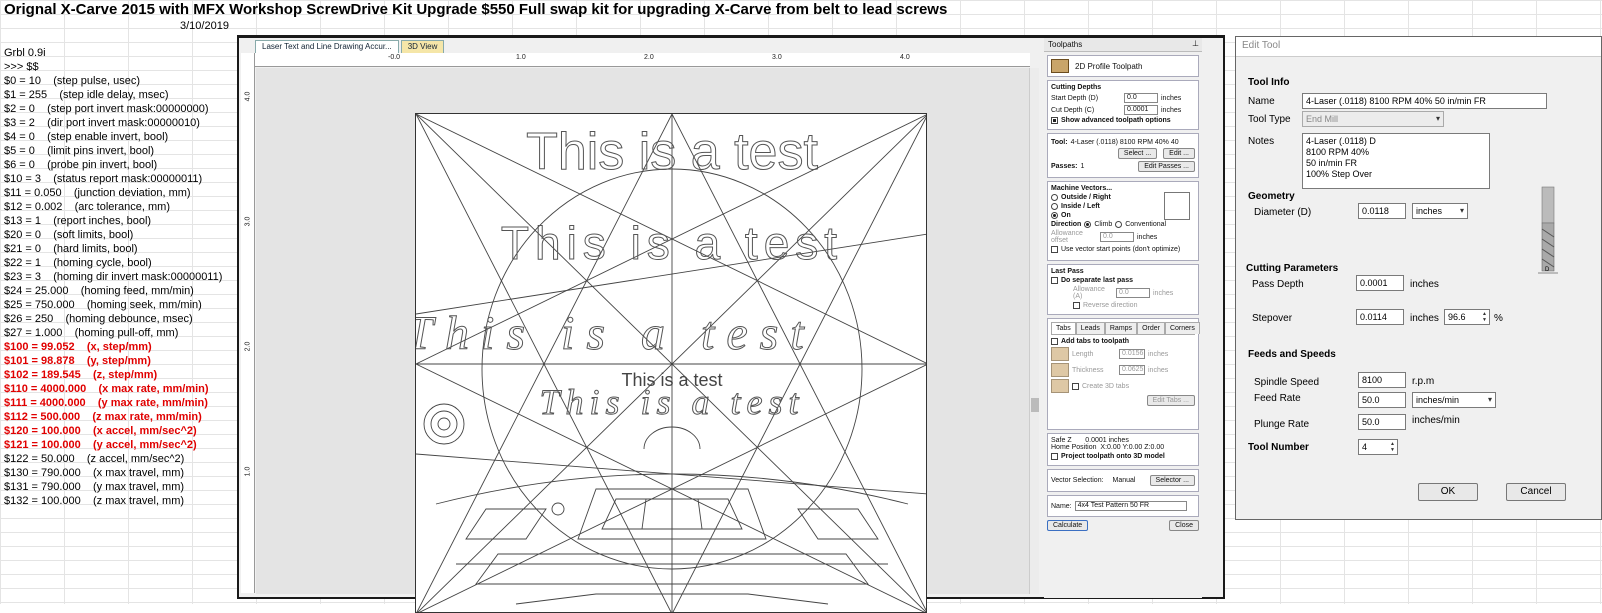  I want to click on grbl-setting-line: $0 = 10 (step pulse, usec), so click(72, 81).